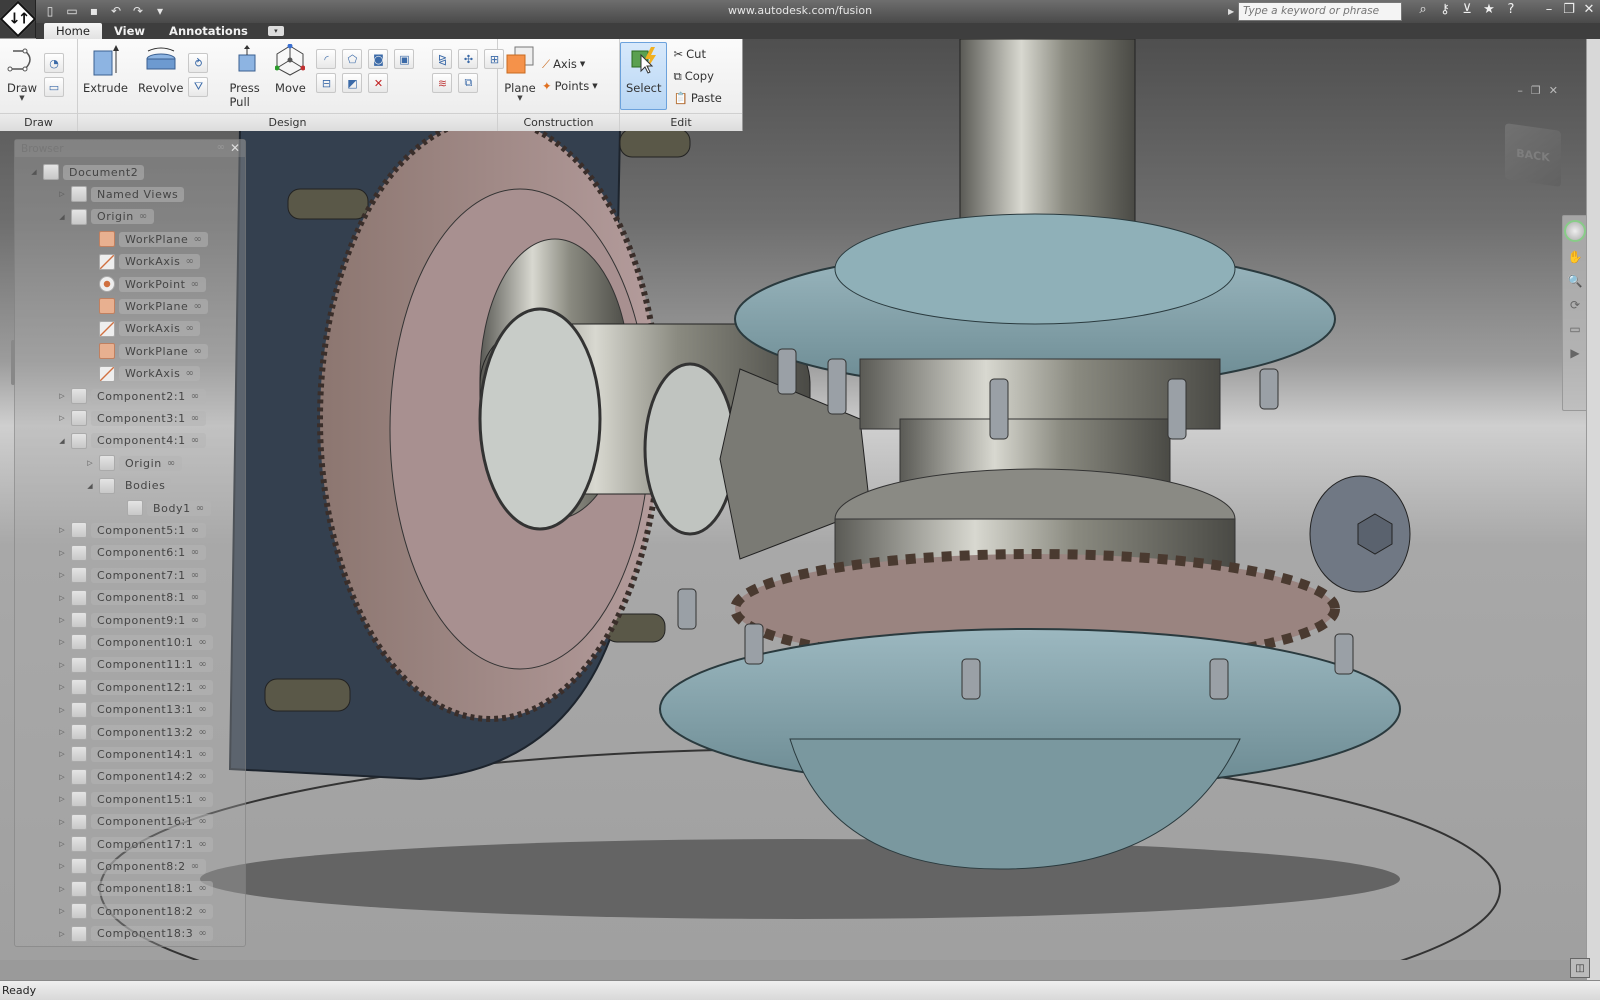 This screenshot has width=1600, height=1000. What do you see at coordinates (148, 866) in the screenshot?
I see `tree-node-label: Component8:2 ∞` at bounding box center [148, 866].